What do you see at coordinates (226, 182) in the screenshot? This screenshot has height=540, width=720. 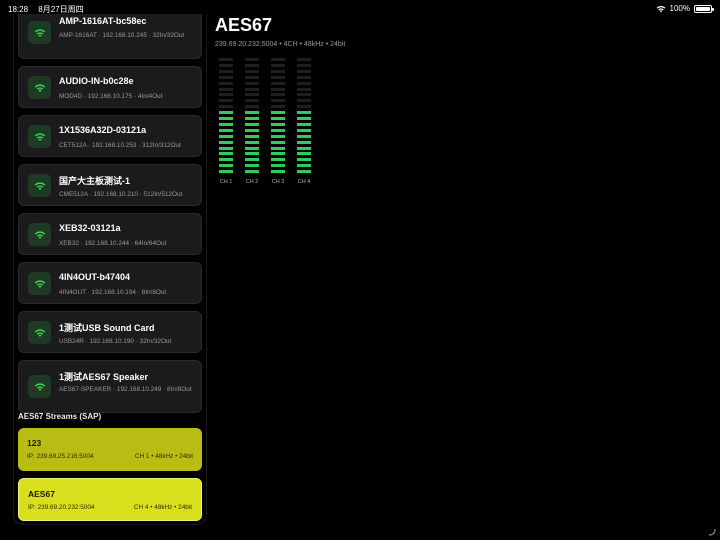 I see `channel-label: CH 1` at bounding box center [226, 182].